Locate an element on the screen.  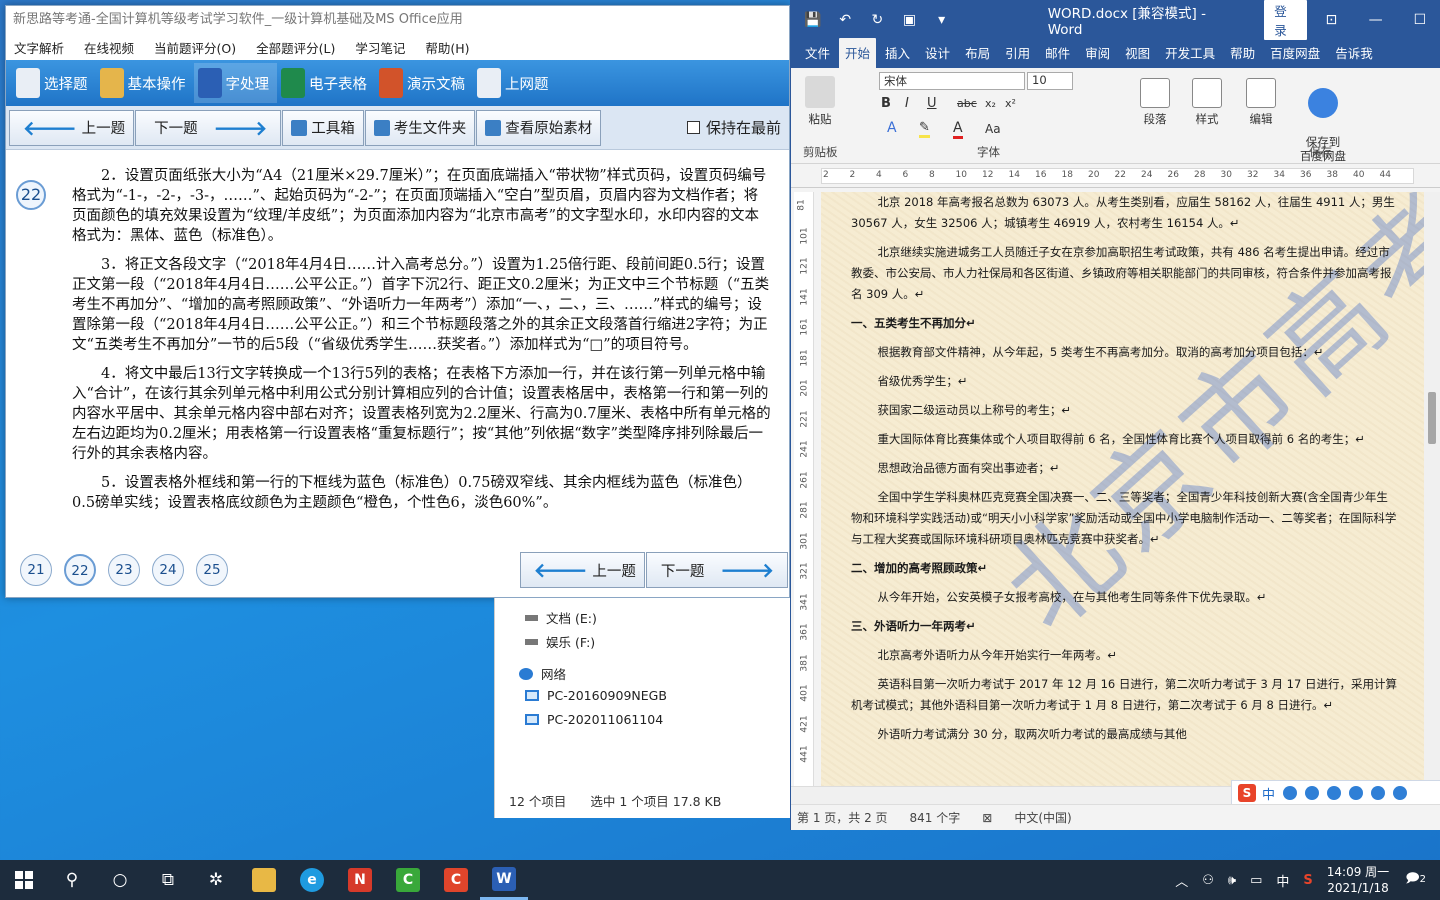
task-view-icon: ⧉ is located at coordinates (168, 880).